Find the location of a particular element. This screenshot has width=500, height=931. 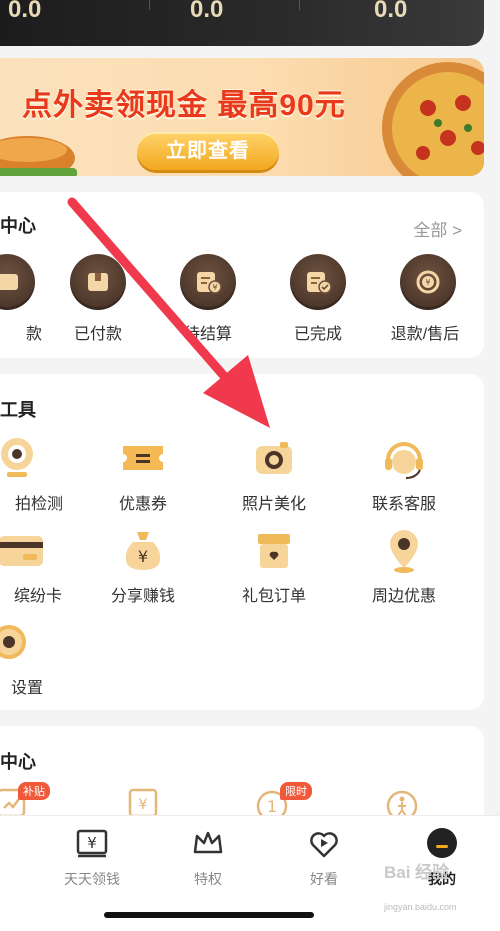

watermark-url: jingyan.baidu.com is located at coordinates (420, 907).